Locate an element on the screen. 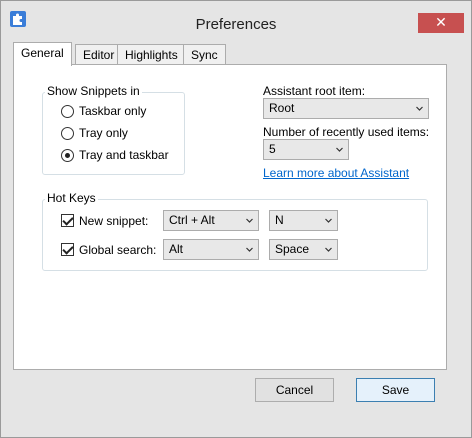 Image resolution: width=472 pixels, height=438 pixels. window-title: Preferences is located at coordinates (236, 24).